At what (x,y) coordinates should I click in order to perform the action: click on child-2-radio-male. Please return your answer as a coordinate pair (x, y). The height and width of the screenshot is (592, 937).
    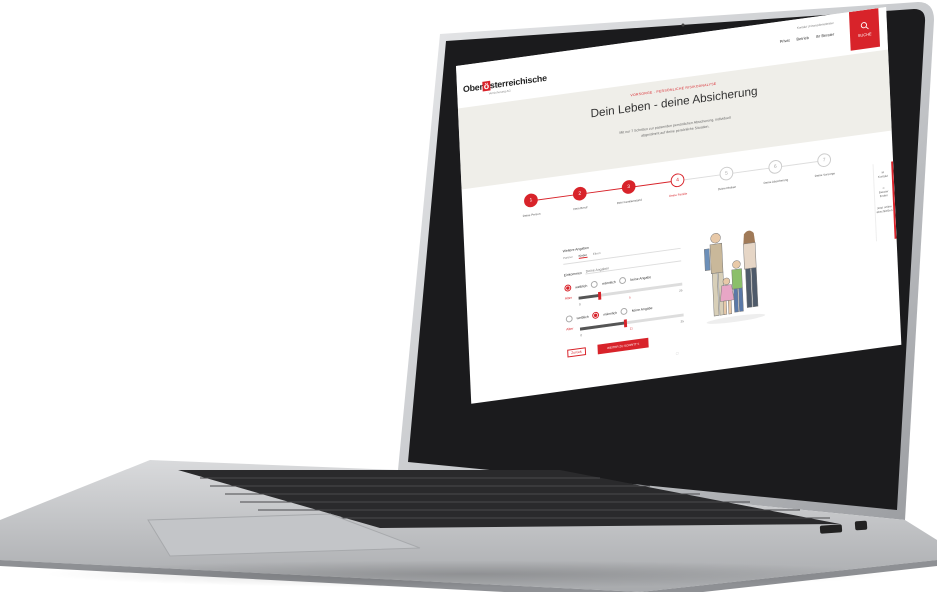
    Looking at the image, I should click on (596, 315).